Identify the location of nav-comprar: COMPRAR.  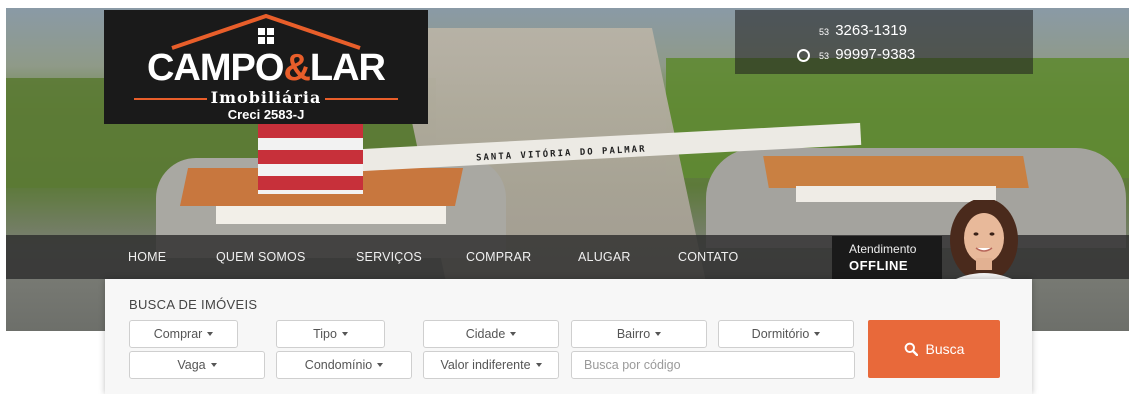
(498, 257).